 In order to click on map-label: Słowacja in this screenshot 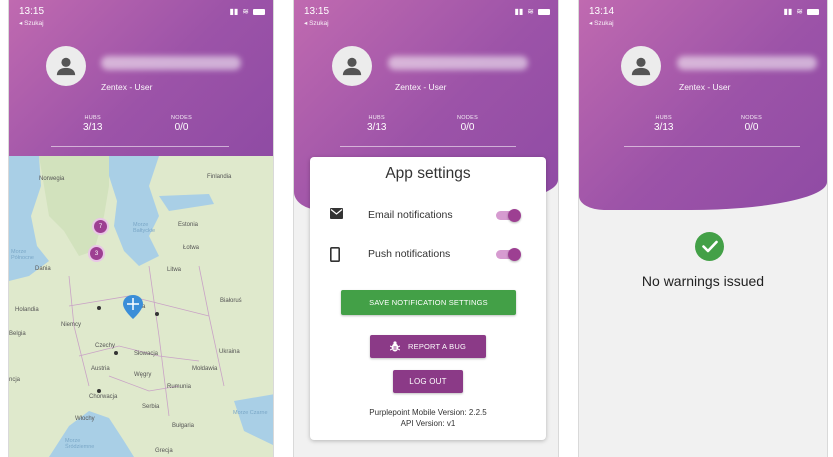, I will do `click(146, 354)`.